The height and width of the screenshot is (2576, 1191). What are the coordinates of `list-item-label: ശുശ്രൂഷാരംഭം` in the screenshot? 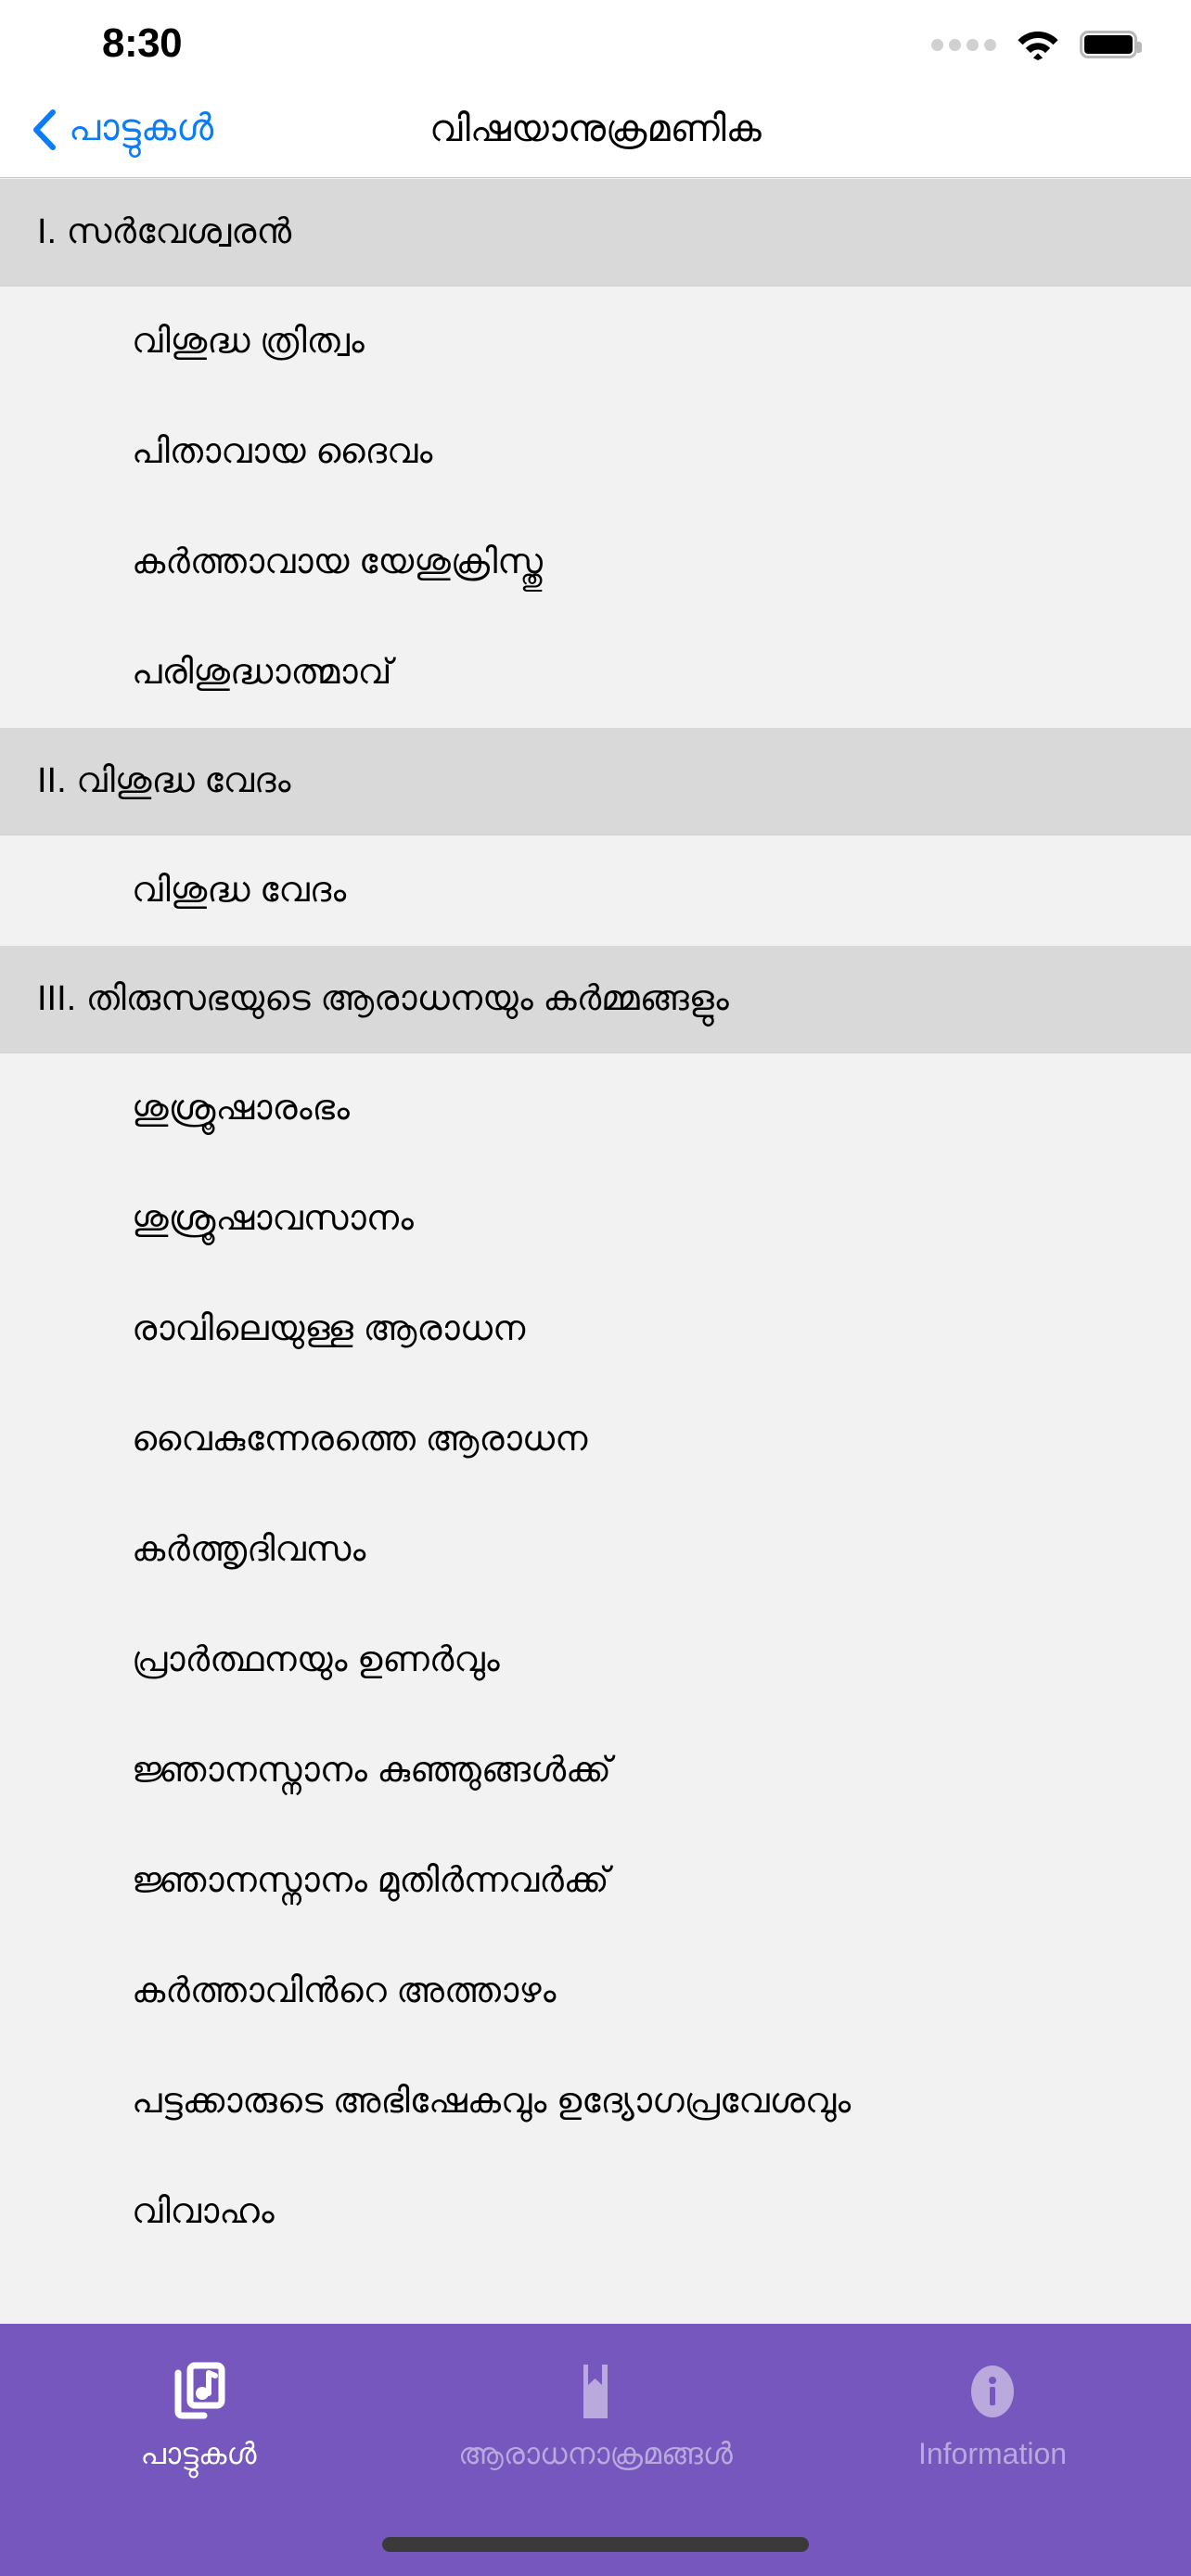 It's located at (241, 1108).